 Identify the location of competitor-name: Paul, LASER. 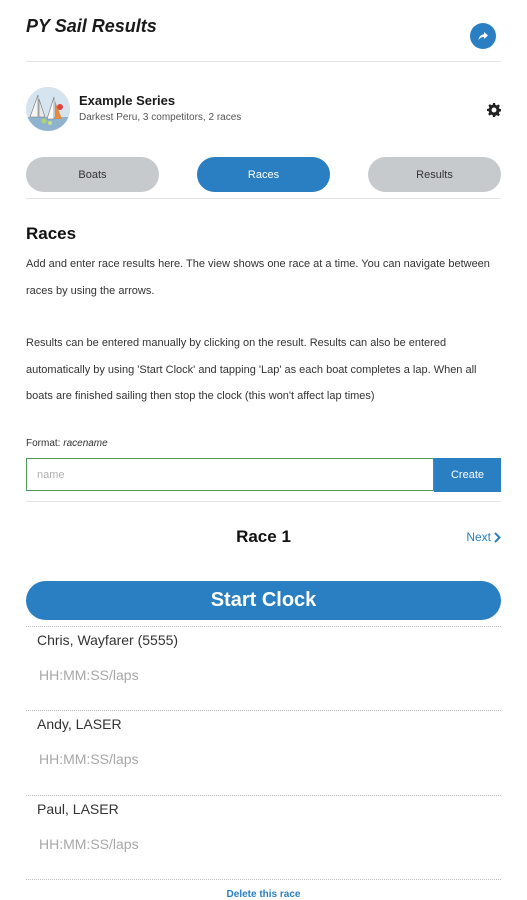
(78, 809).